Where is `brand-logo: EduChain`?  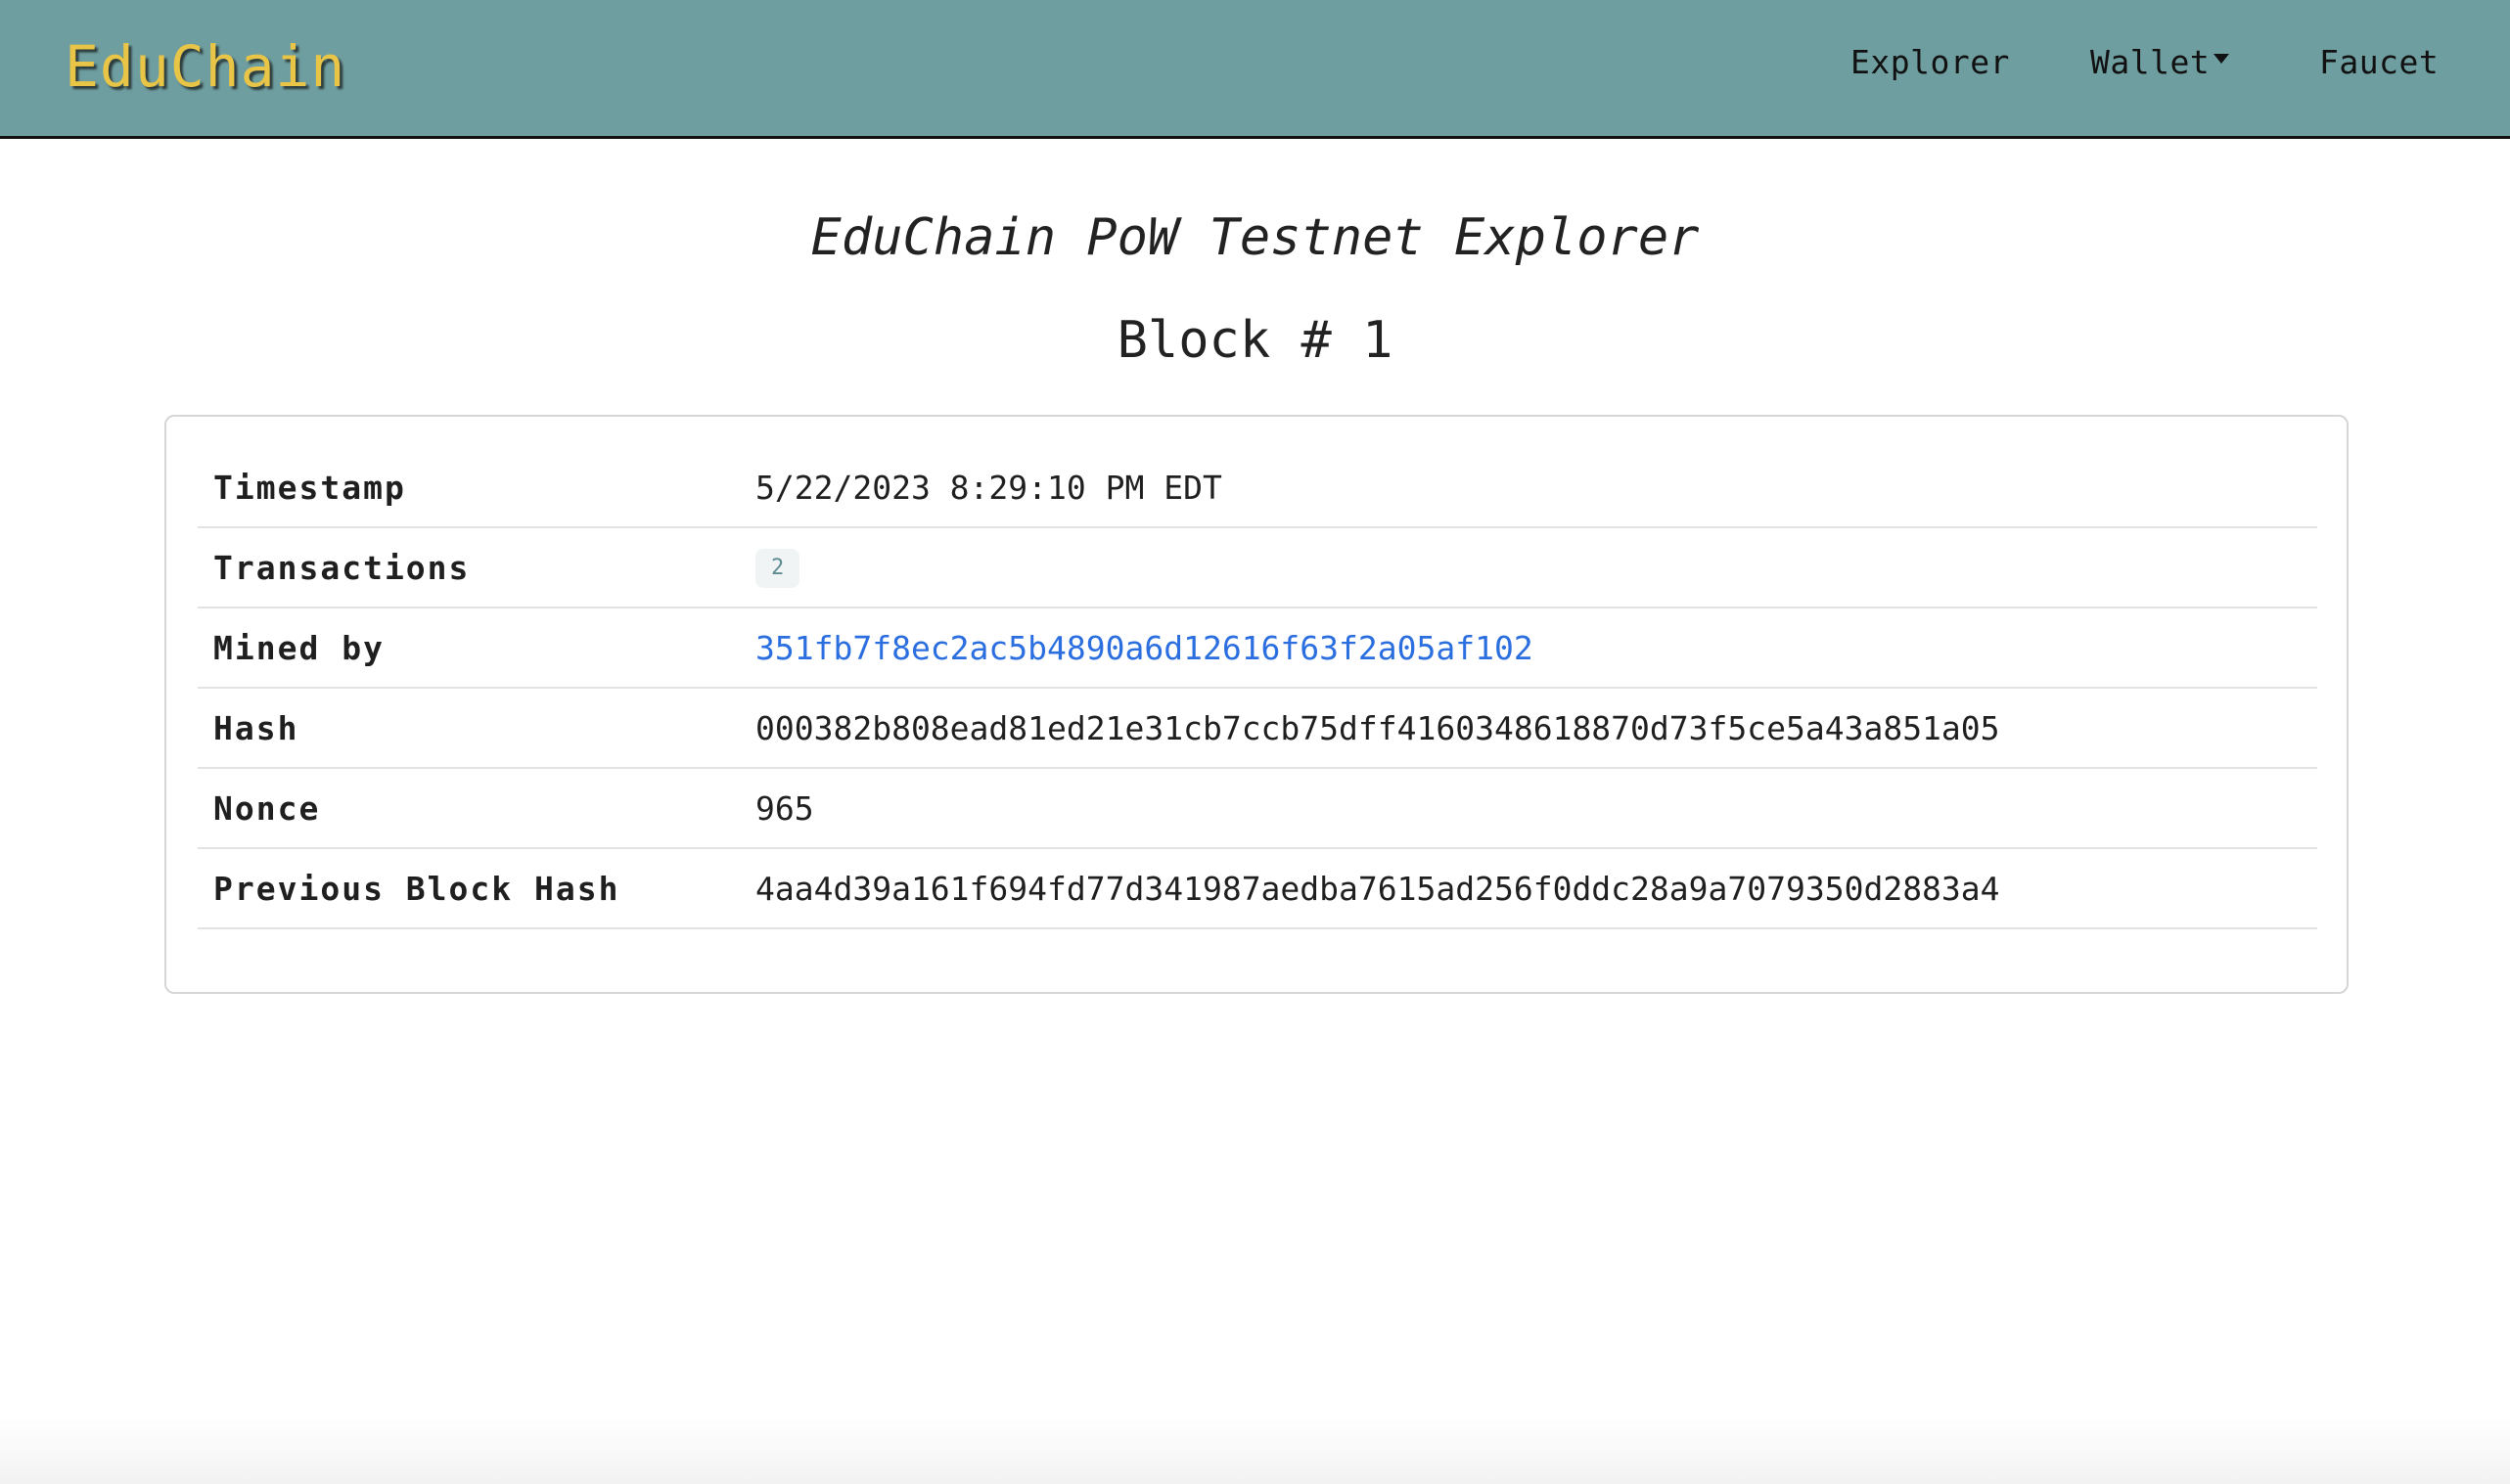
brand-logo: EduChain is located at coordinates (205, 66).